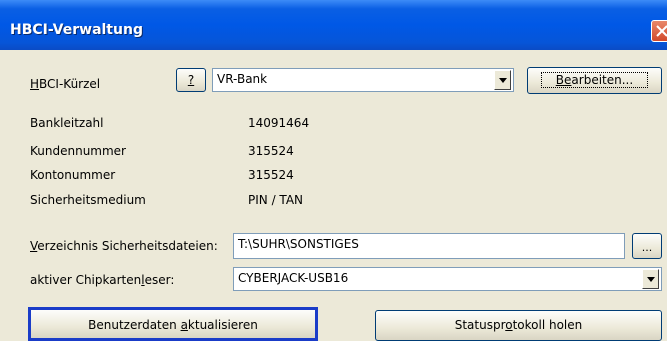 The height and width of the screenshot is (341, 667). What do you see at coordinates (76, 30) in the screenshot?
I see `window-title: HBCI-Verwaltung` at bounding box center [76, 30].